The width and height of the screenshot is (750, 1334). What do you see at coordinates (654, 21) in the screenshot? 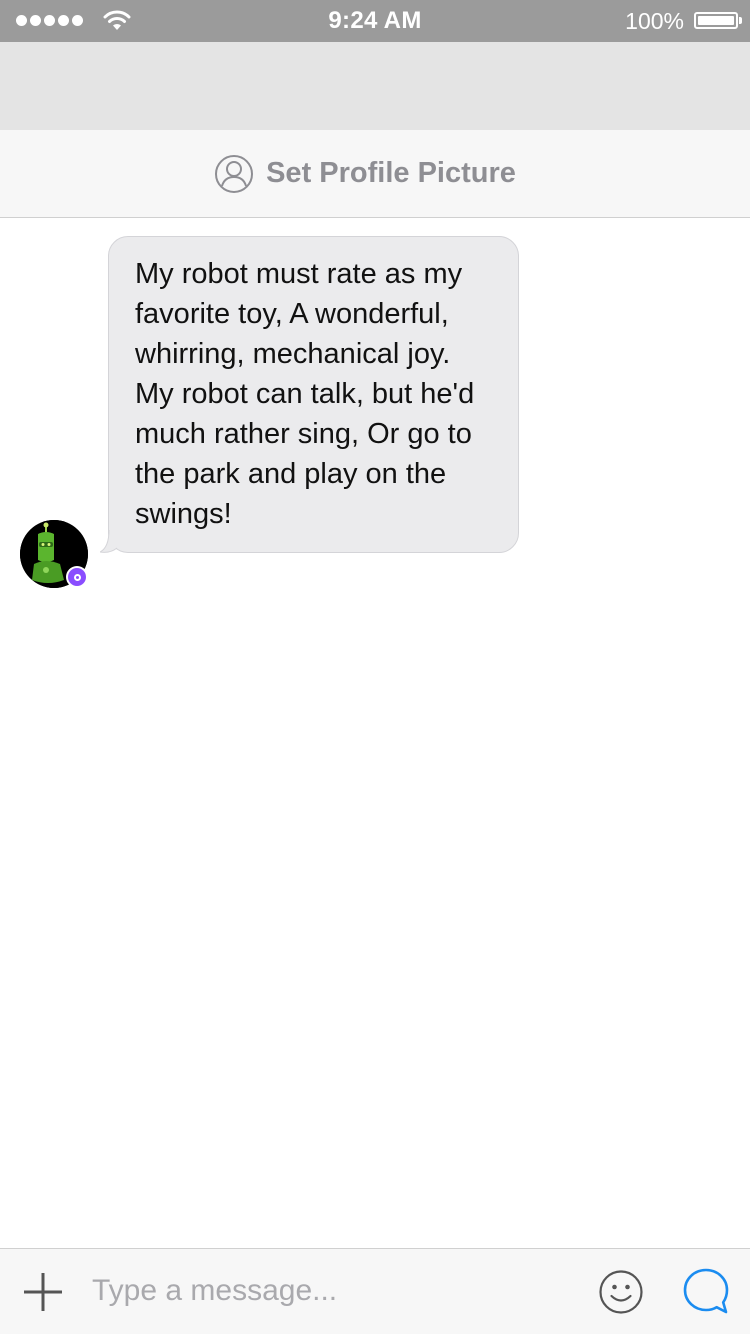
I see `battery-percent: 100%` at bounding box center [654, 21].